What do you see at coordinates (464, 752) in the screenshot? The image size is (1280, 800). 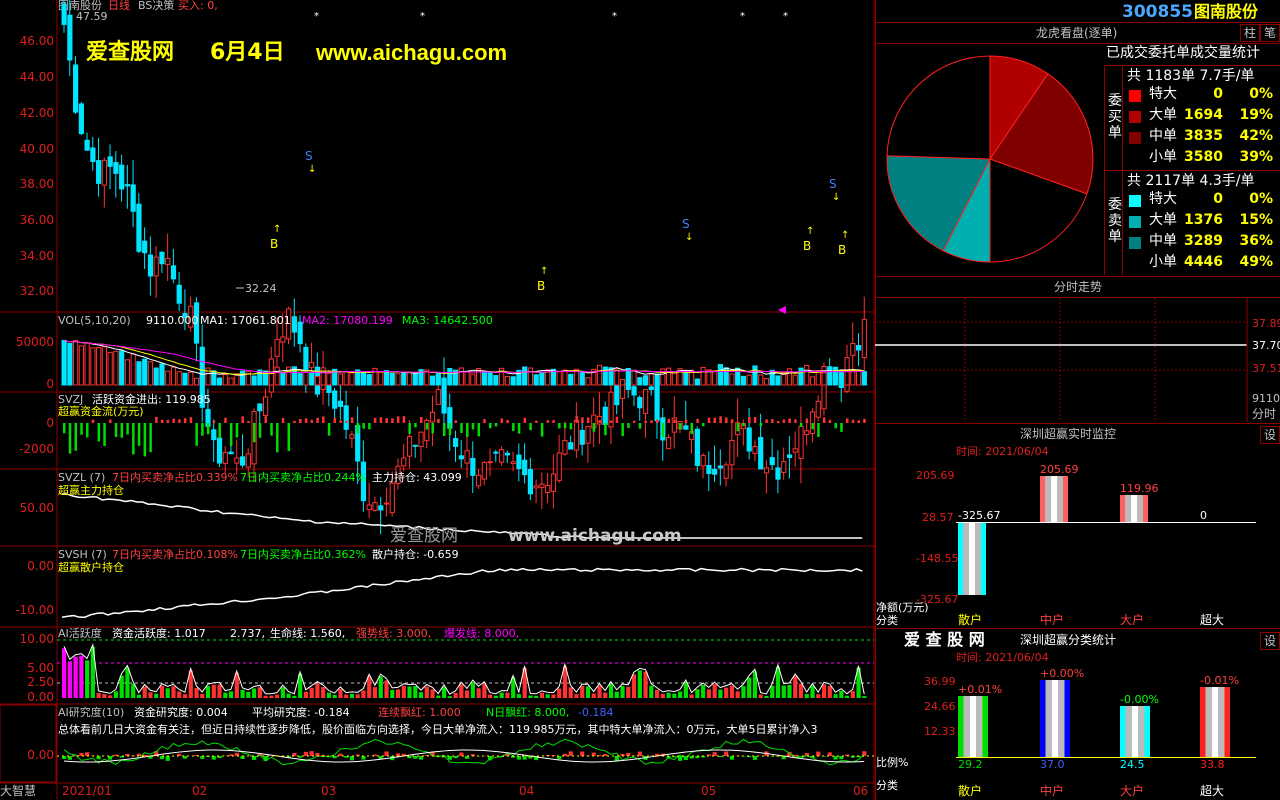 I see `research-line` at bounding box center [464, 752].